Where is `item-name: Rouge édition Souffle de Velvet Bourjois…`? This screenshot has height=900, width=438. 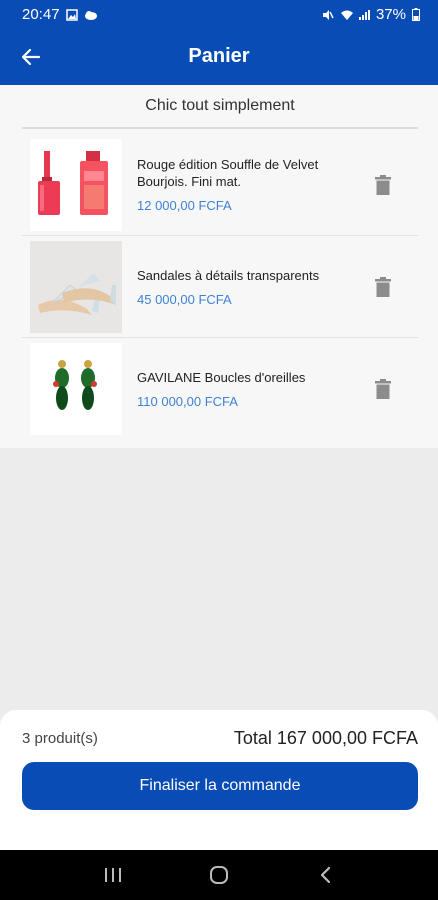 item-name: Rouge édition Souffle de Velvet Bourjois… is located at coordinates (228, 173).